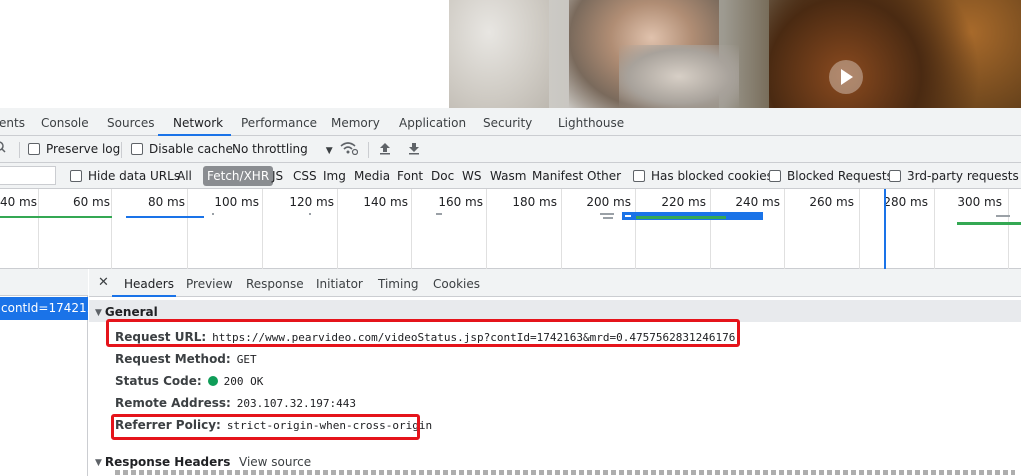  I want to click on header-key: Status Code:, so click(158, 381).